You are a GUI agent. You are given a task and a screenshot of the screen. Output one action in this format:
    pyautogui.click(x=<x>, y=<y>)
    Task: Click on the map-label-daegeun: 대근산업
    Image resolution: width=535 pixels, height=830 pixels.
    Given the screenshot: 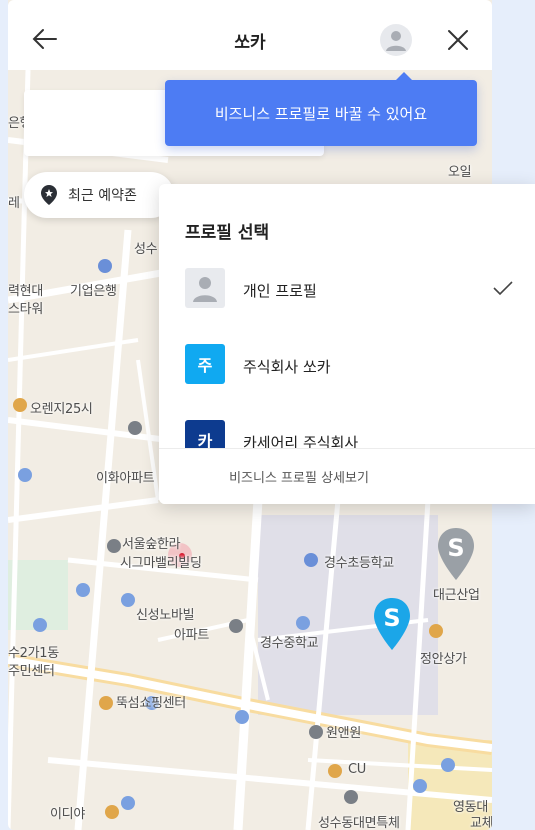 What is the action you would take?
    pyautogui.click(x=456, y=595)
    